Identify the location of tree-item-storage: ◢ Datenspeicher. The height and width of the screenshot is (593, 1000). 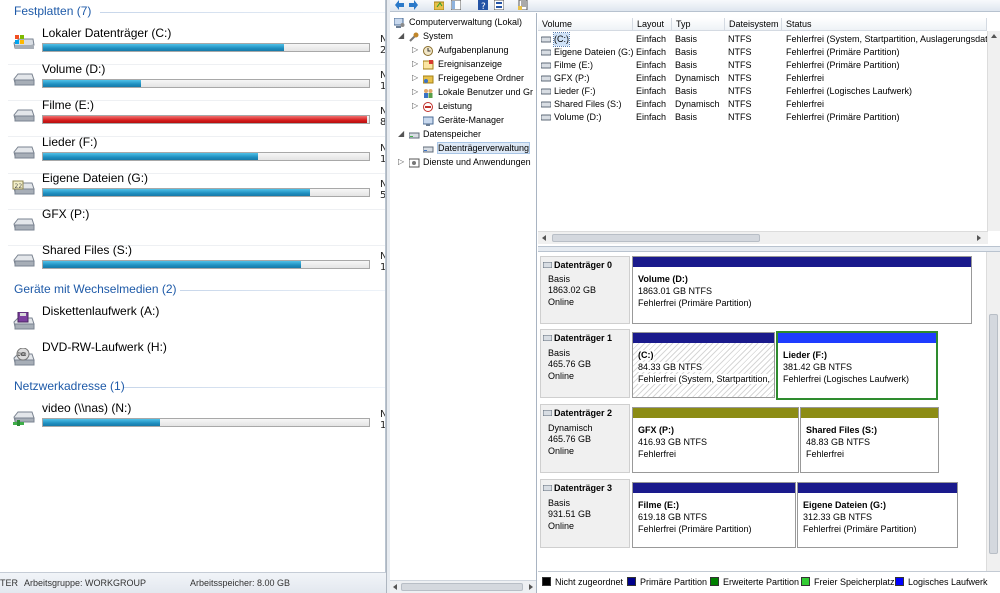
(467, 135).